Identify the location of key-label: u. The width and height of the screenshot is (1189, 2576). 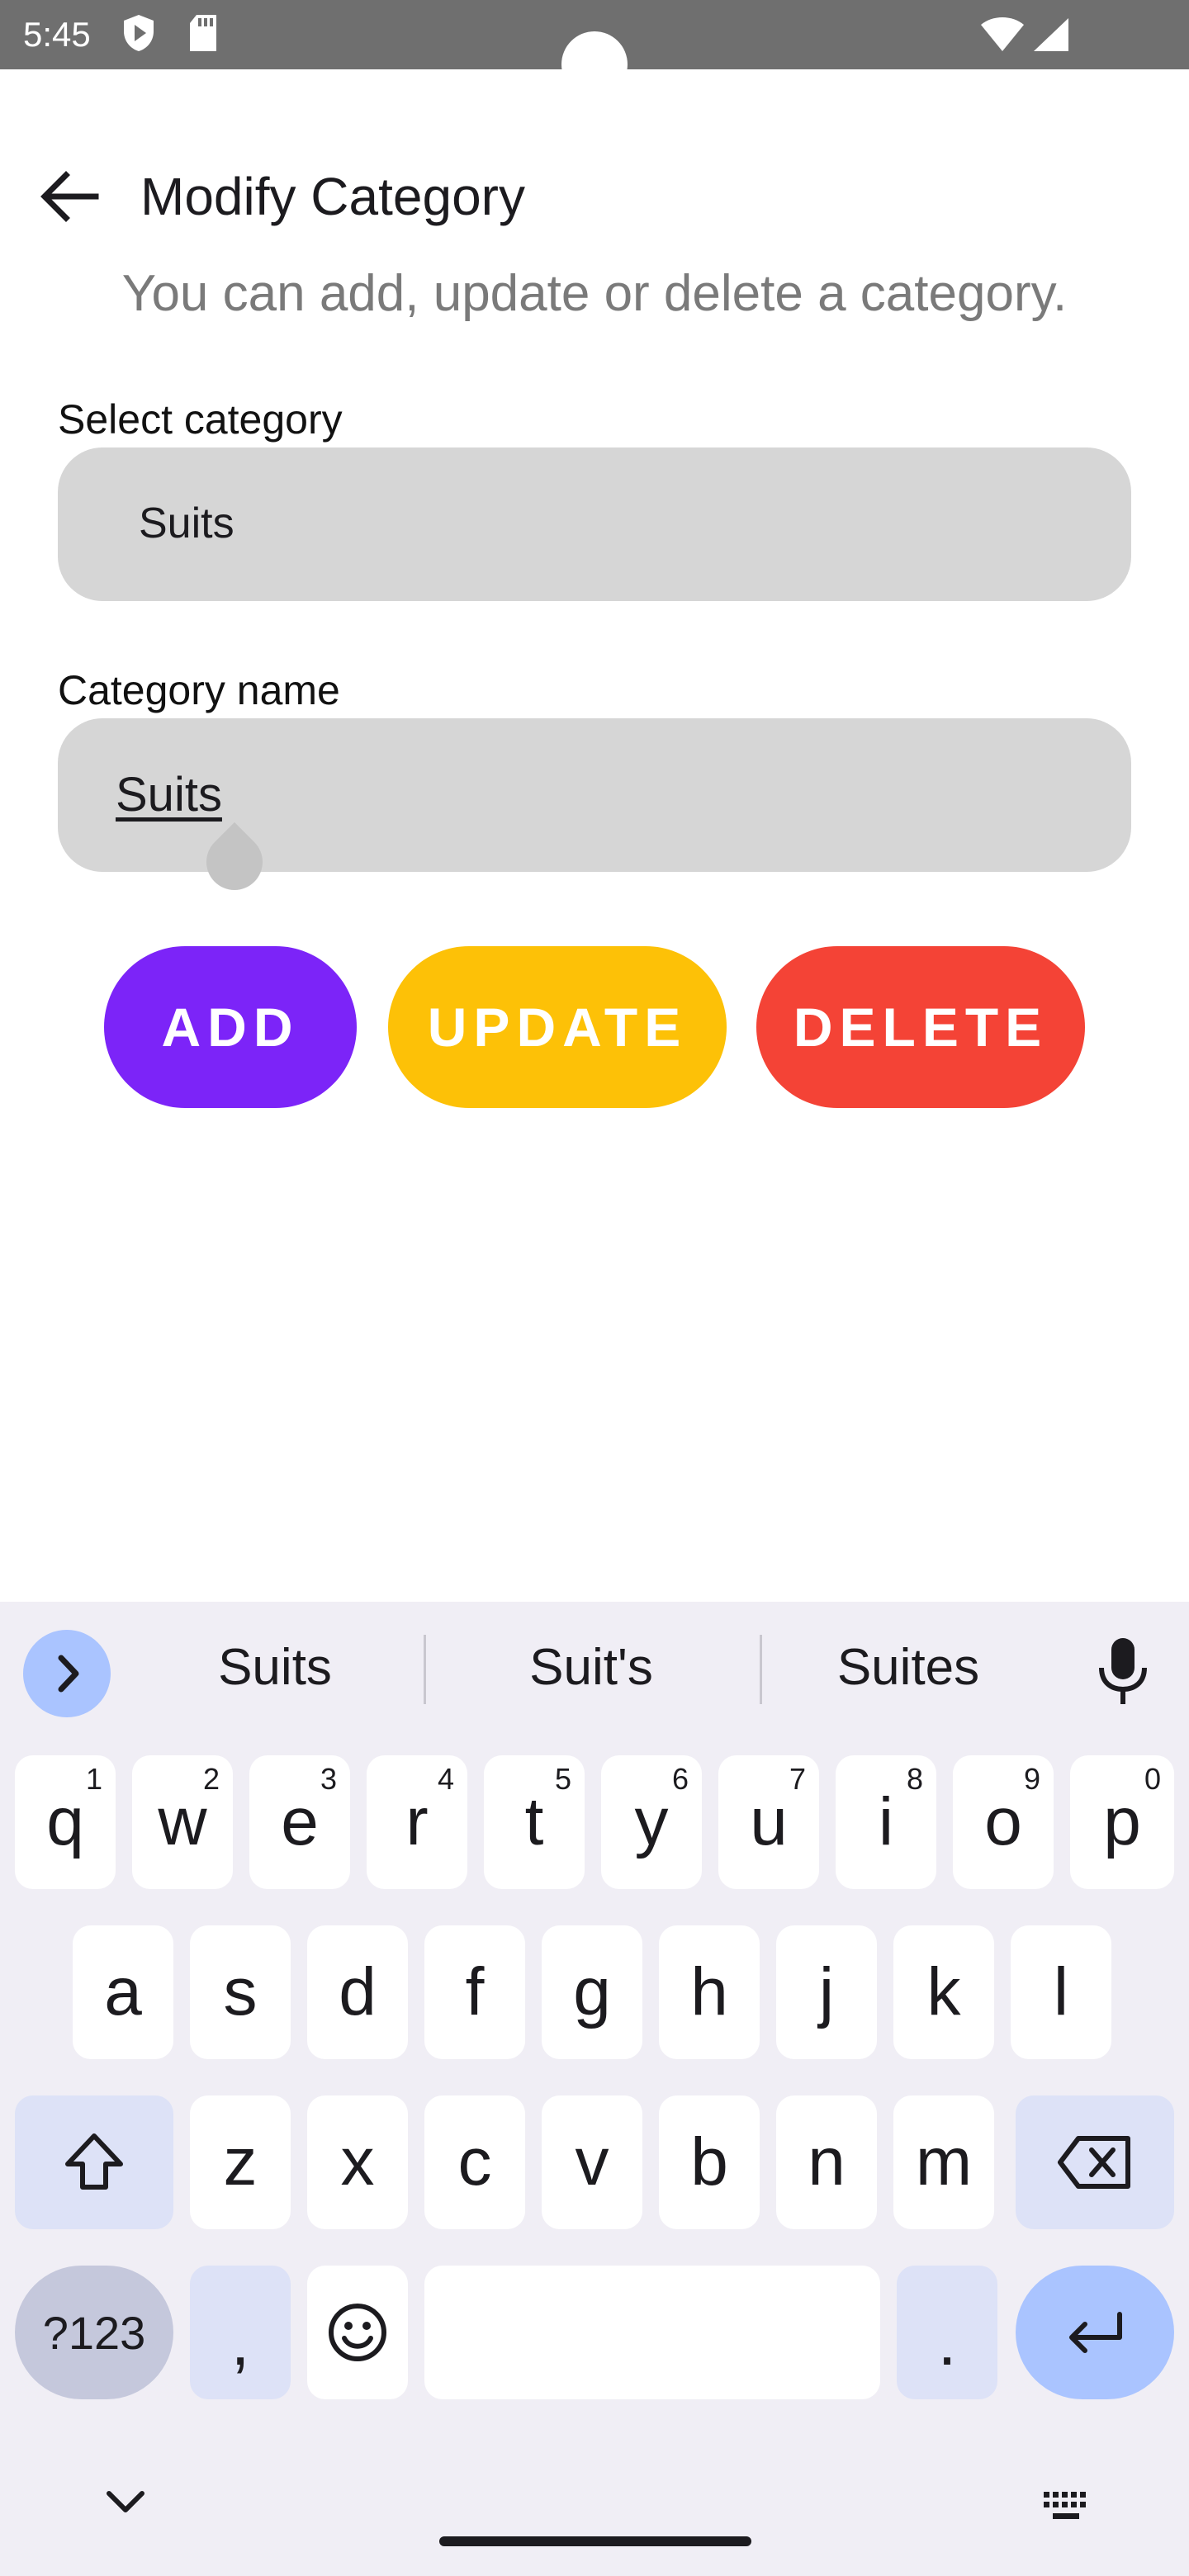
(769, 1821).